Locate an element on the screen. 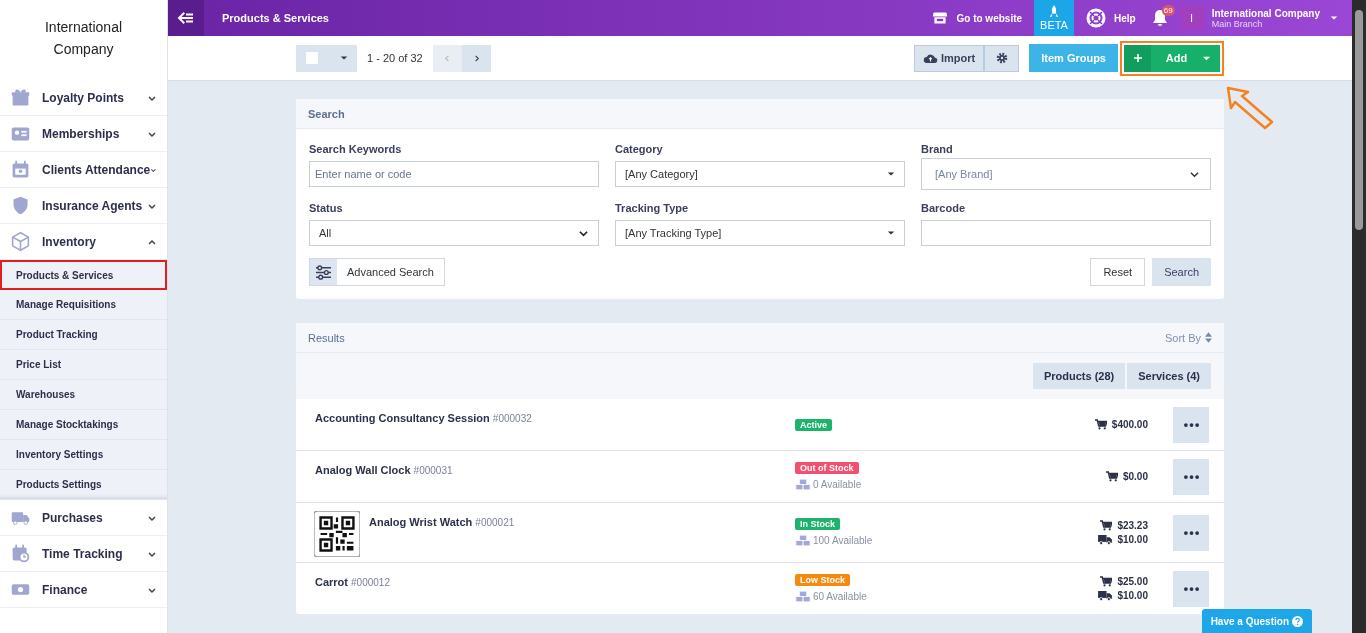 This screenshot has height=633, width=1366. chevron-down-icon is located at coordinates (583, 233).